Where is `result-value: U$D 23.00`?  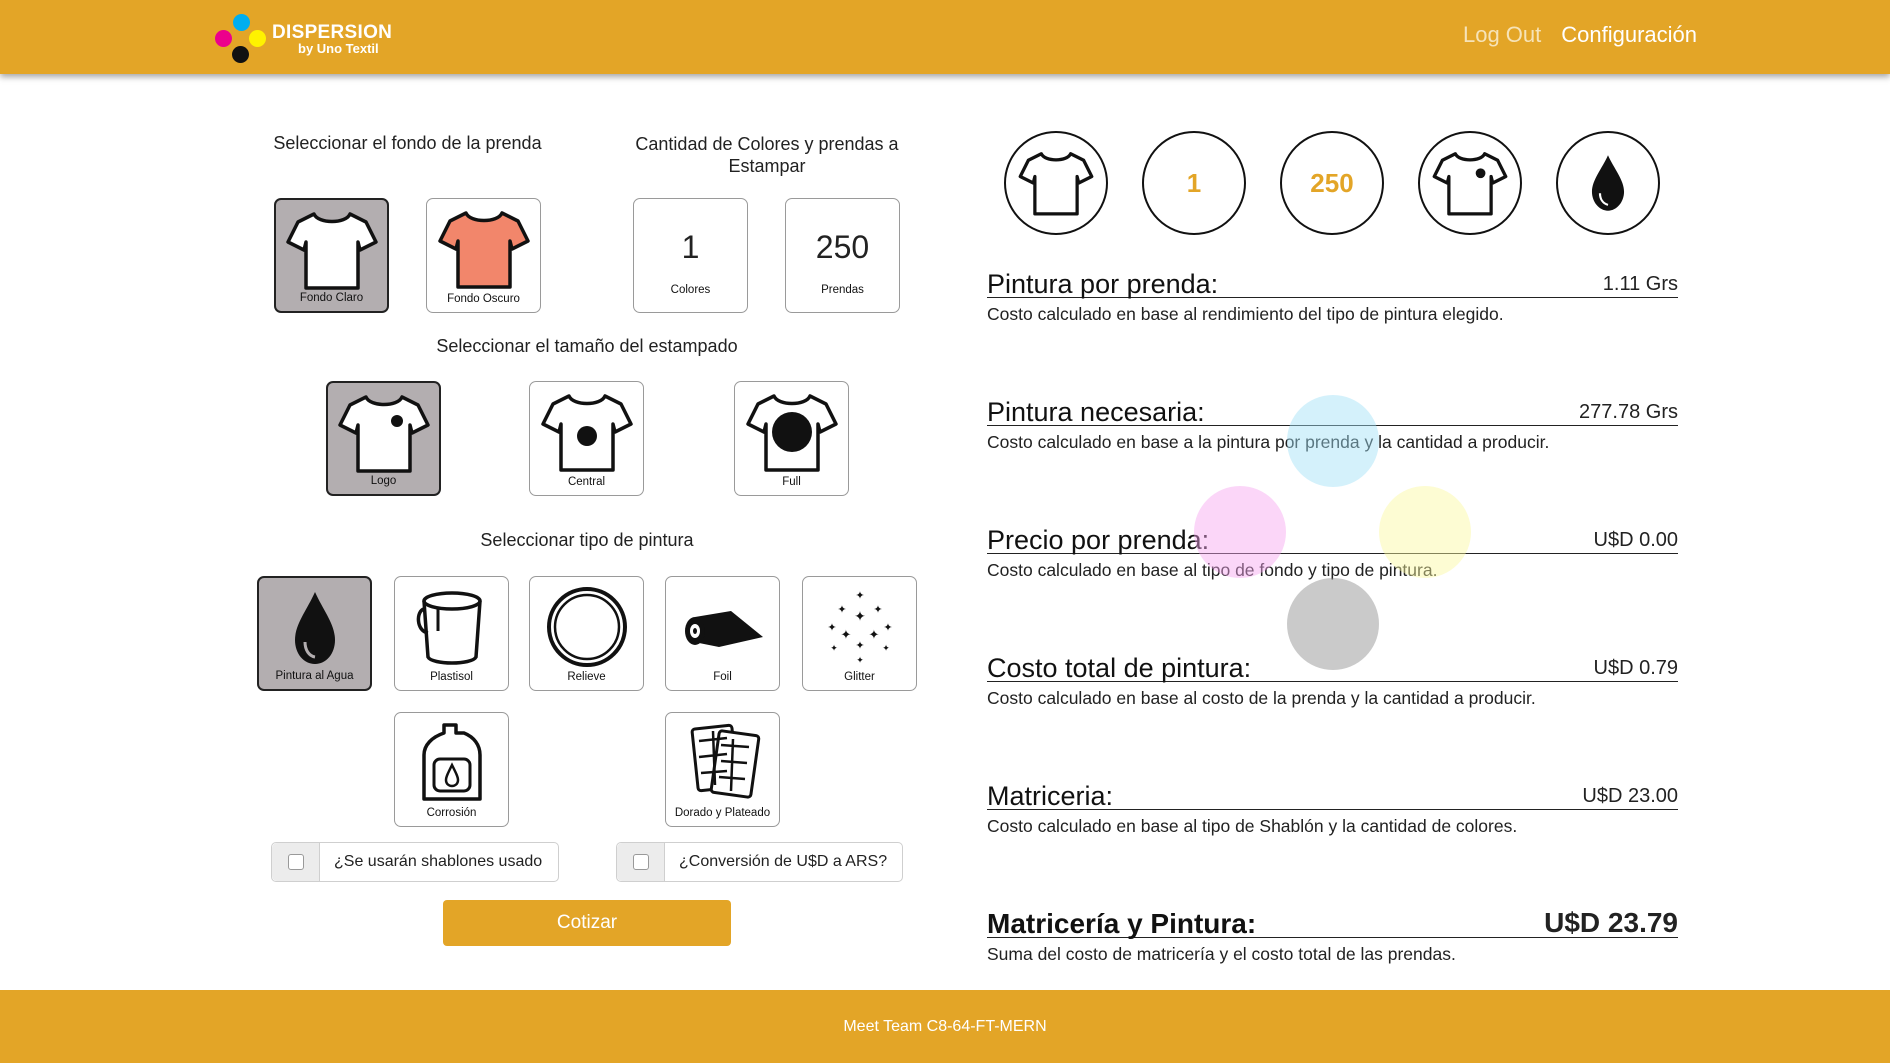 result-value: U$D 23.00 is located at coordinates (1630, 796).